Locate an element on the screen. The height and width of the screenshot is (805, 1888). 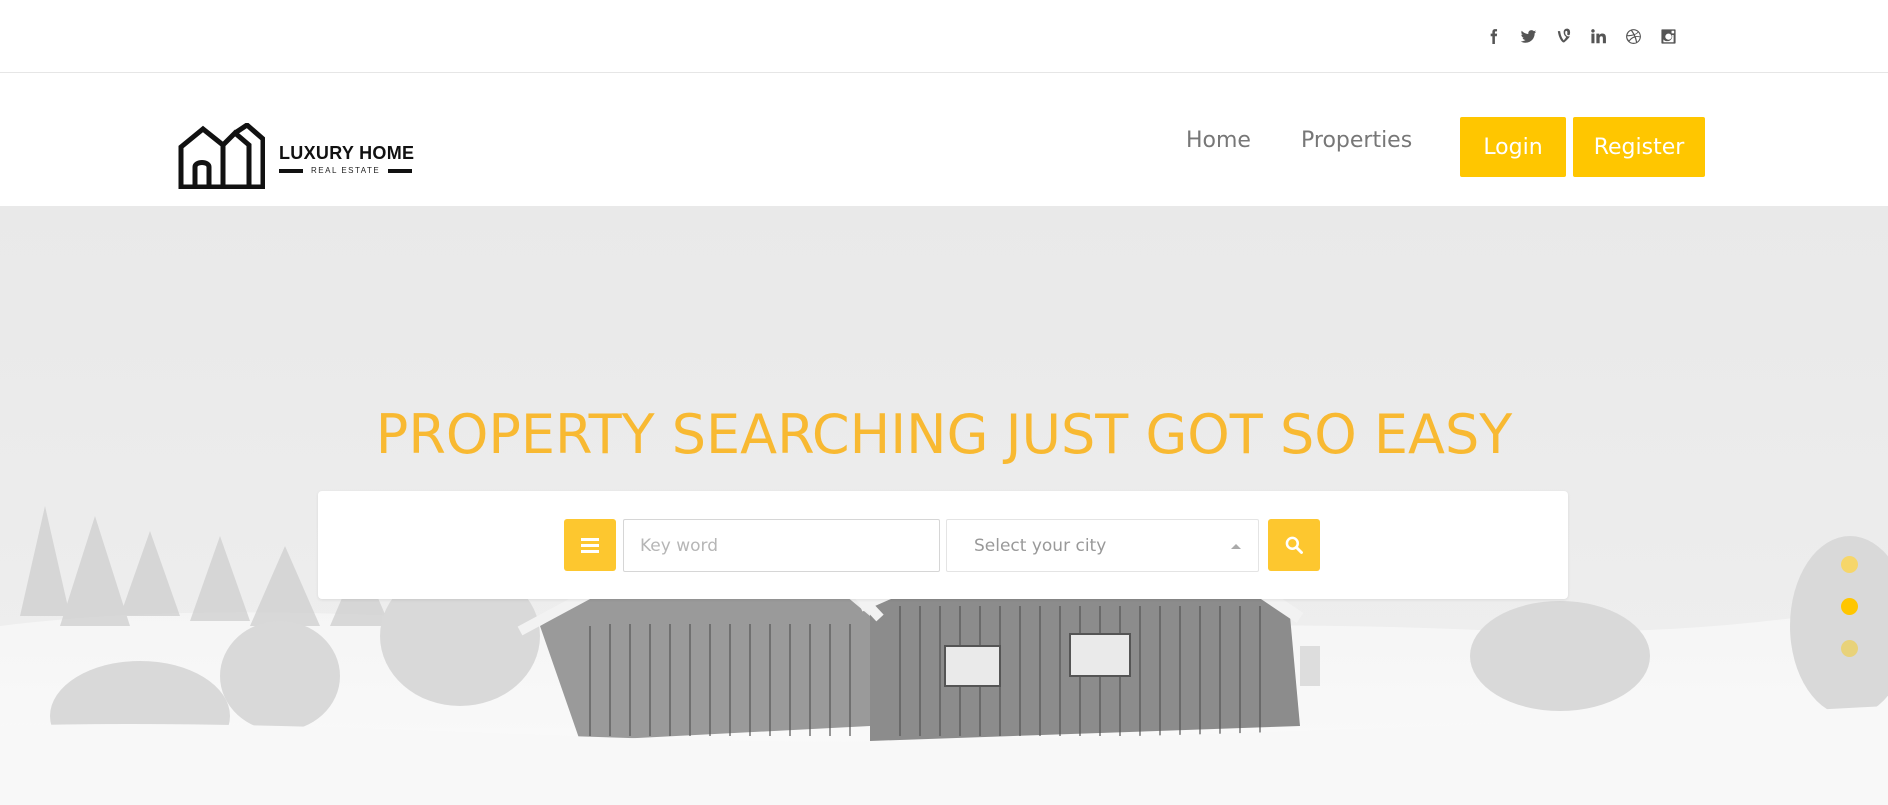
logo: LUXURY HOME REAL ESTATE is located at coordinates (295, 156).